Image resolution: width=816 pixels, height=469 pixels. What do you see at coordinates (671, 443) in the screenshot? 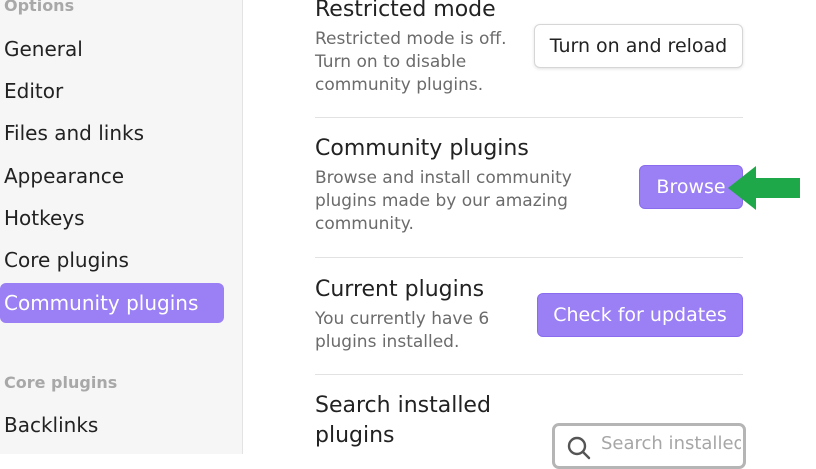
I see `search-installed-input` at bounding box center [671, 443].